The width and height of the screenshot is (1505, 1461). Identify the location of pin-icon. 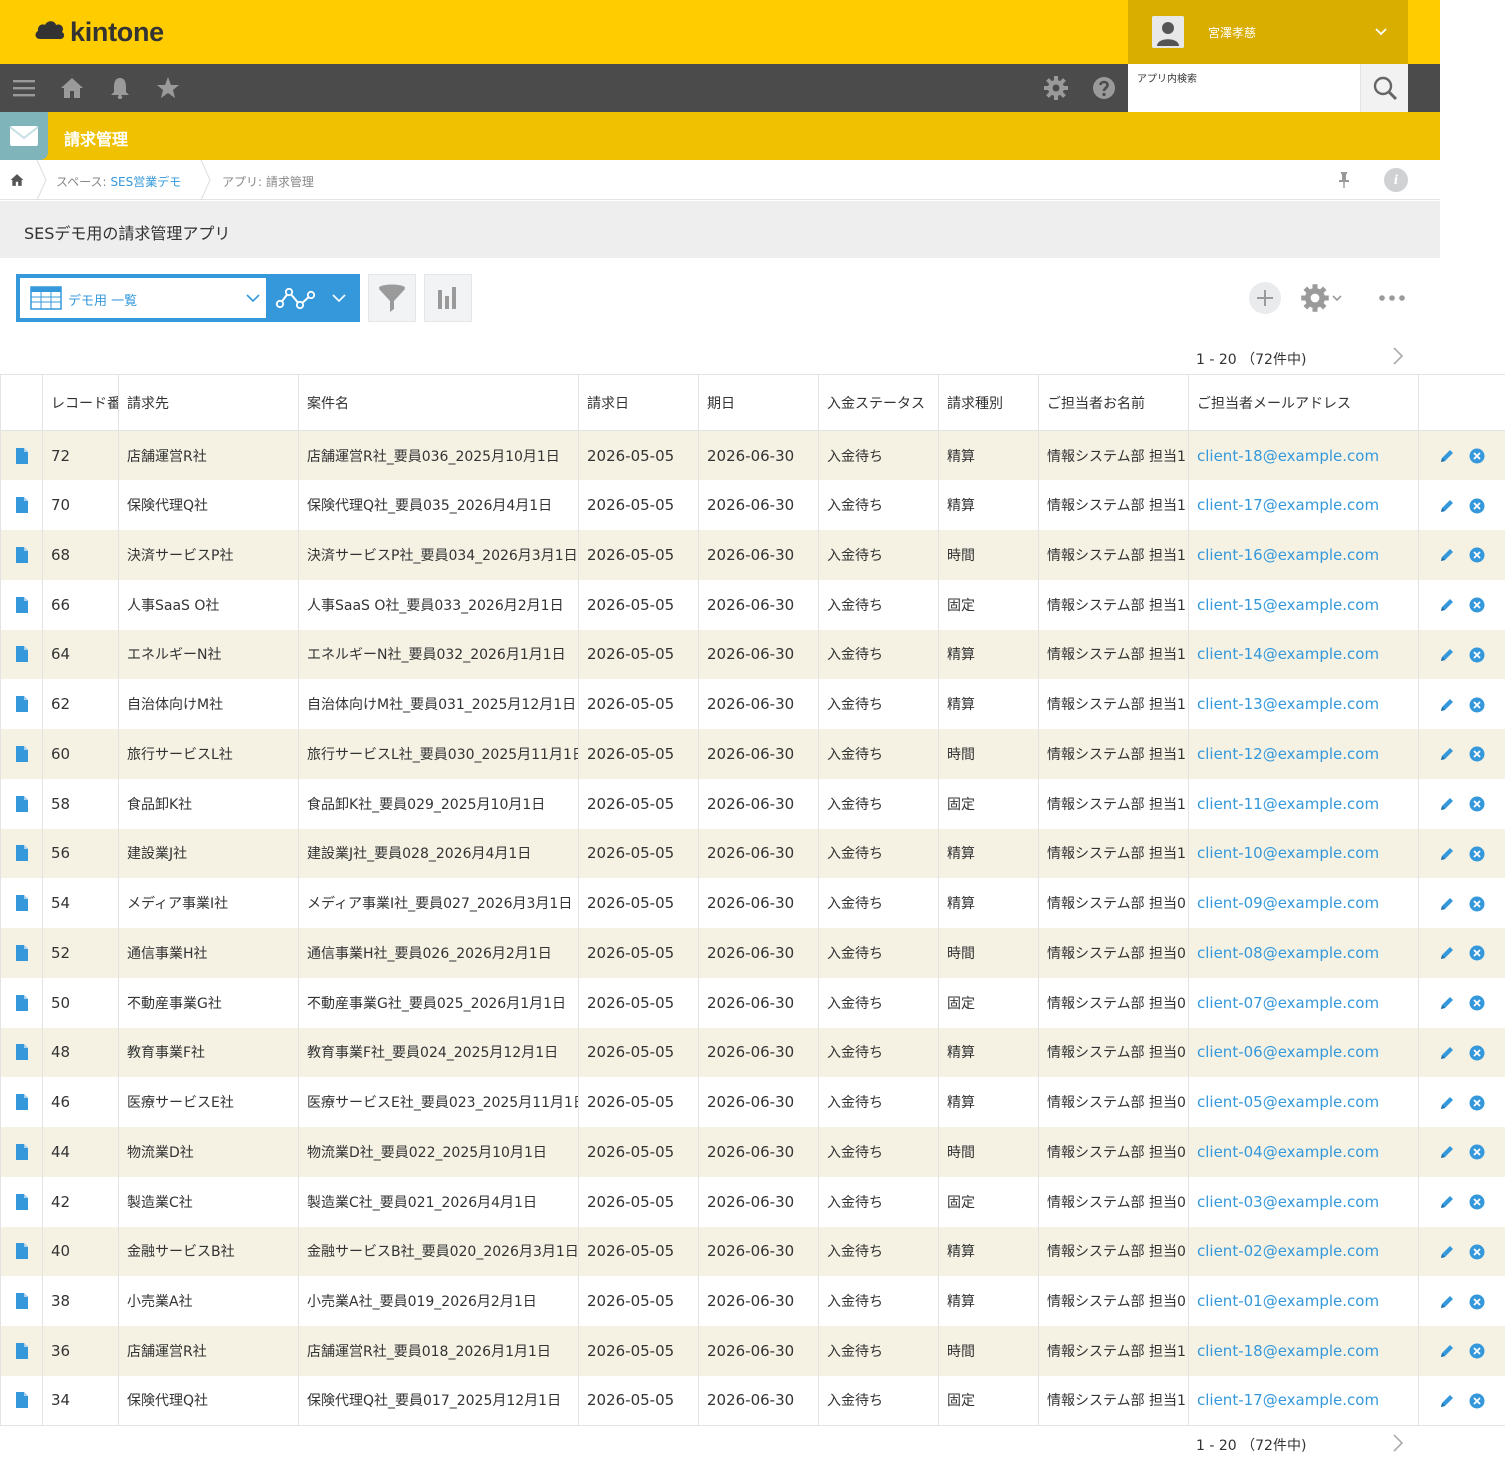
(1344, 180).